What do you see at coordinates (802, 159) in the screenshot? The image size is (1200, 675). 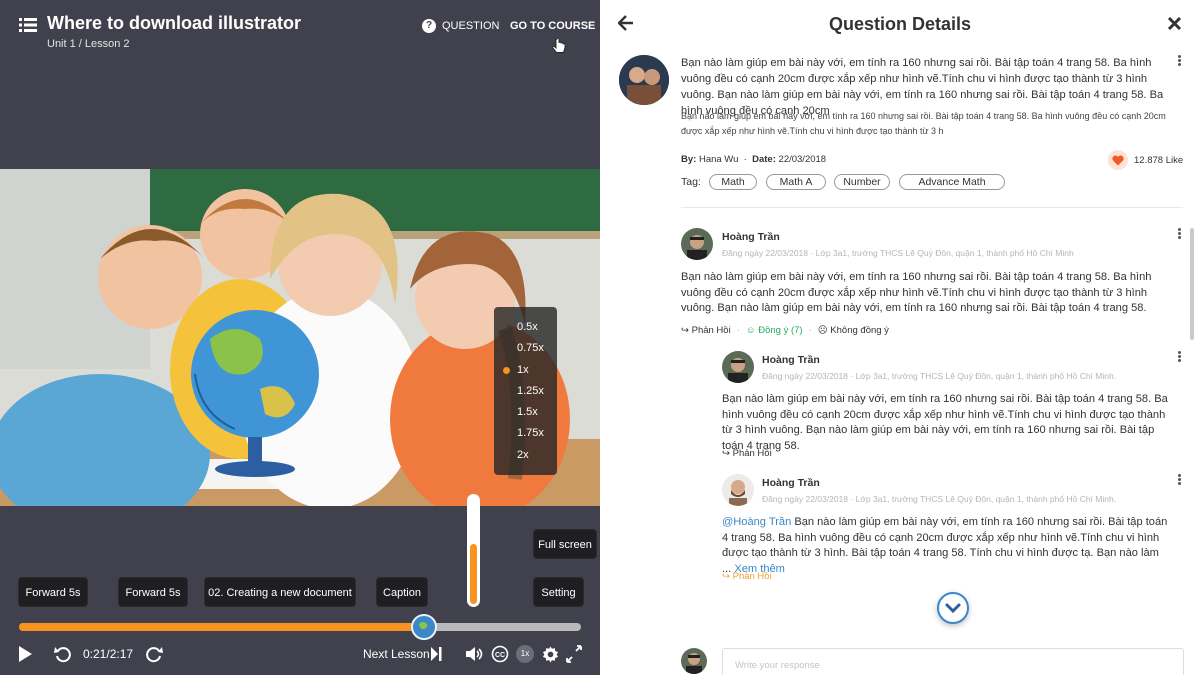 I see `question-date: 22/03/2018` at bounding box center [802, 159].